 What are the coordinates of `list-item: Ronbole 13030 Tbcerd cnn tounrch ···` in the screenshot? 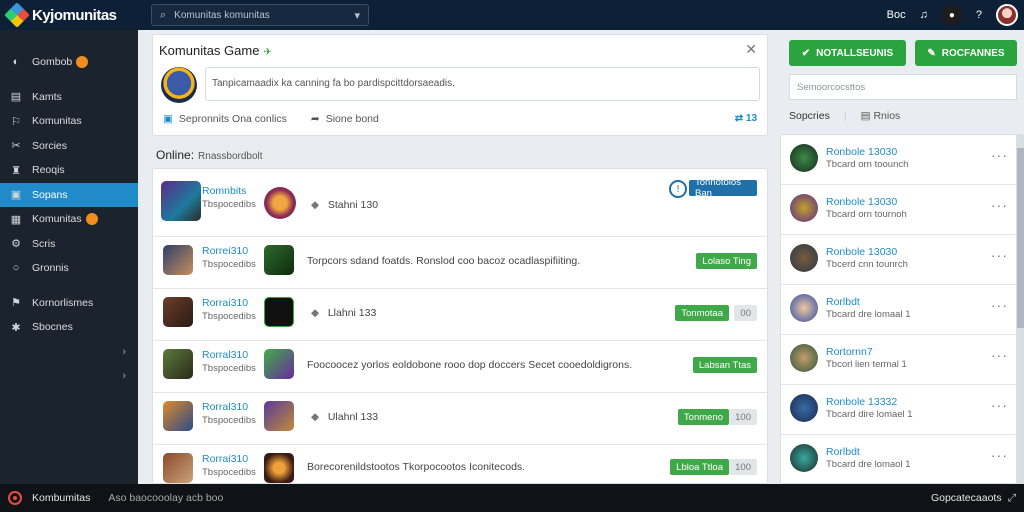 It's located at (898, 260).